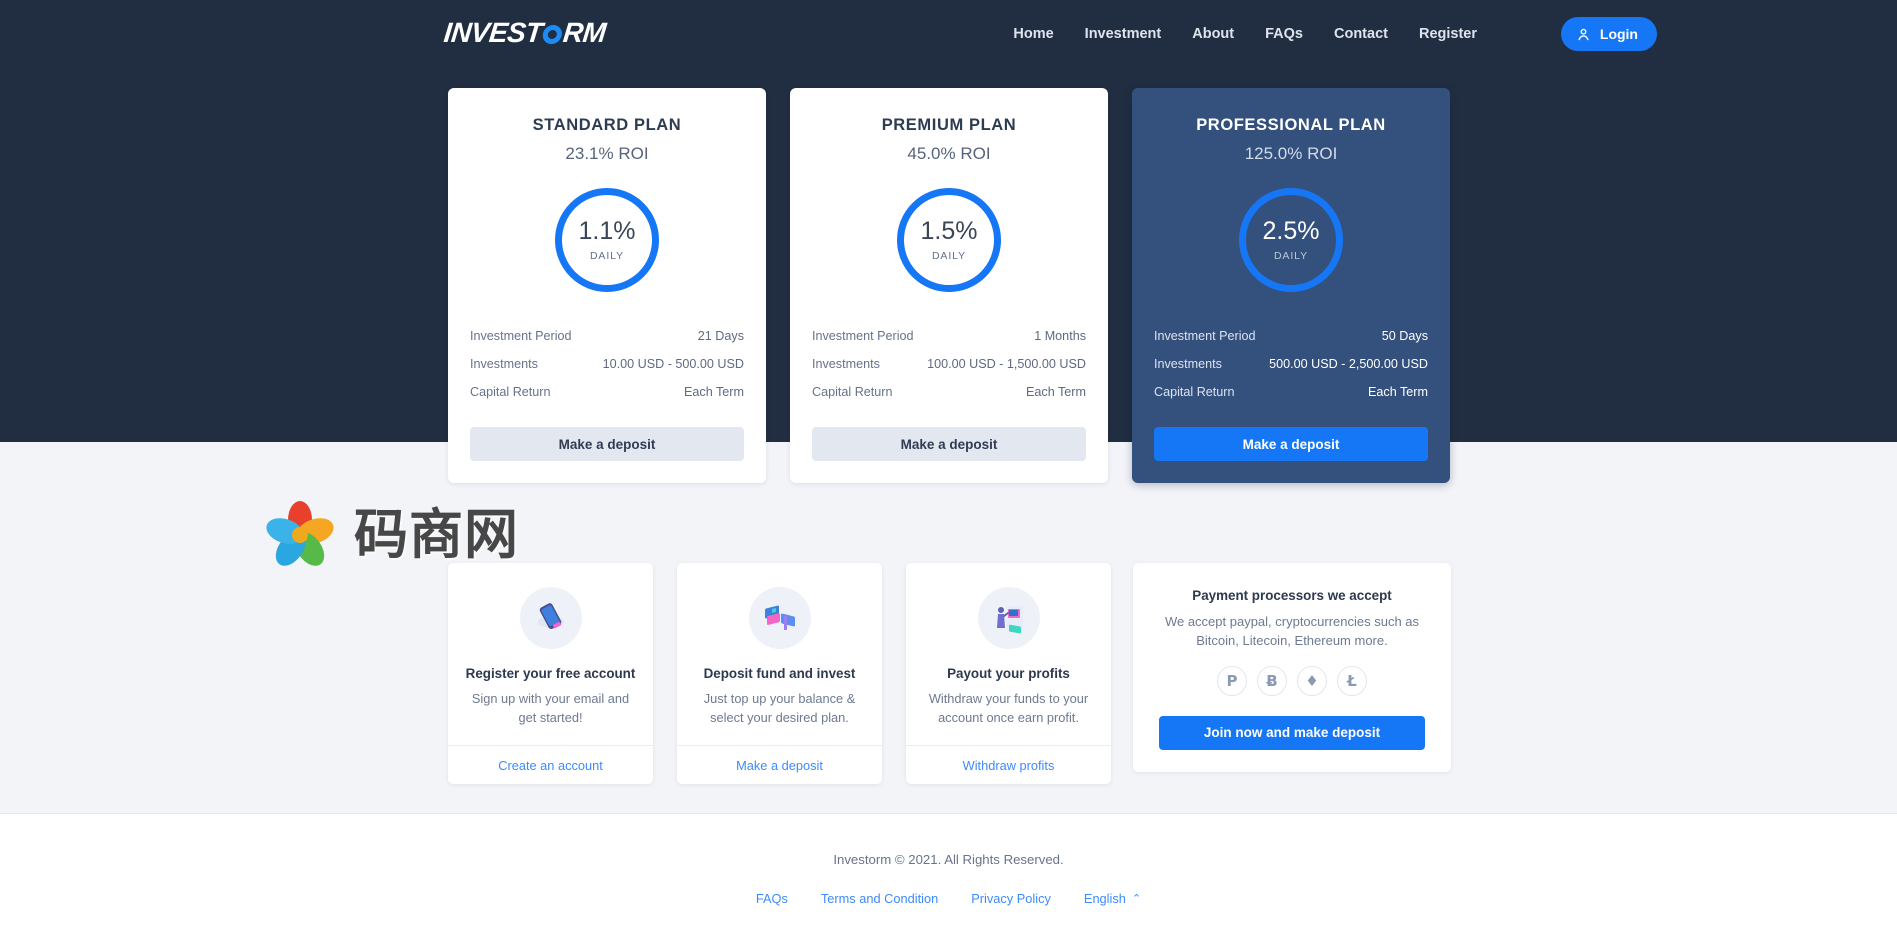 The image size is (1897, 934). Describe the element at coordinates (436, 534) in the screenshot. I see `watermark-text: 码商网` at that location.